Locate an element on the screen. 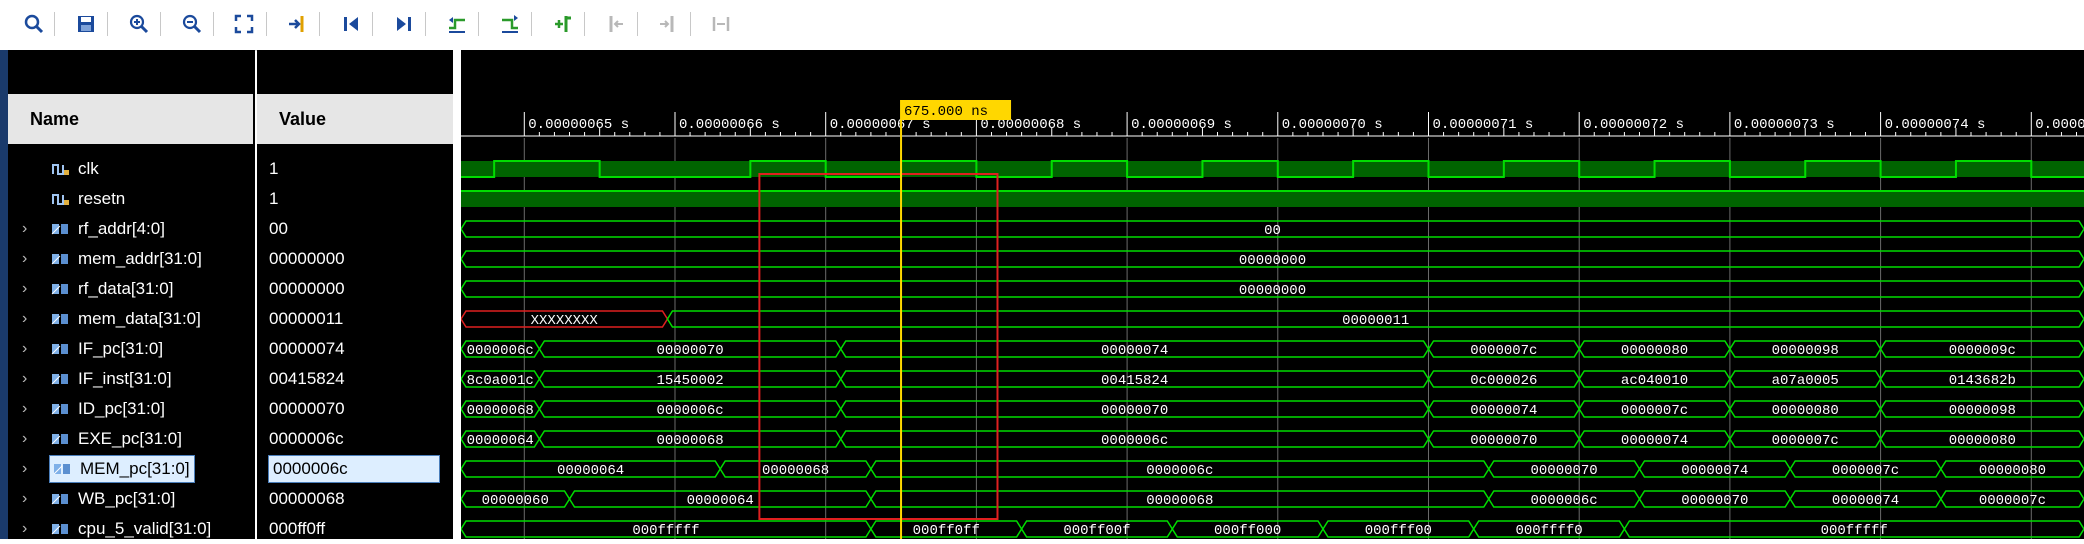 Image resolution: width=2084 pixels, height=544 pixels. signal-name-row: › IF_pc[31:0] is located at coordinates (137, 349).